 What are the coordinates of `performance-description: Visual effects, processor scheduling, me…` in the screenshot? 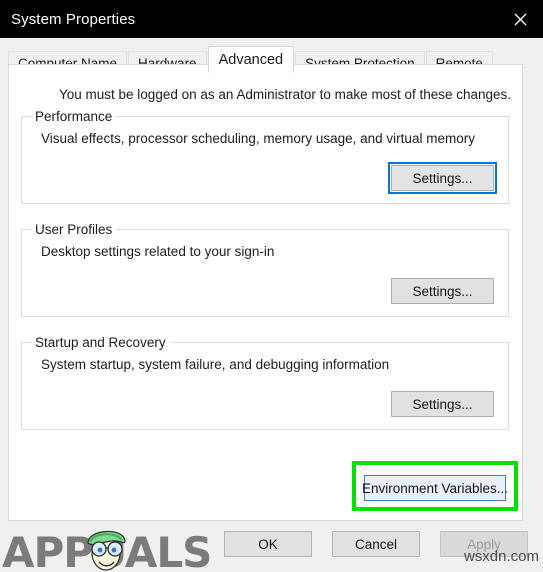 It's located at (258, 138).